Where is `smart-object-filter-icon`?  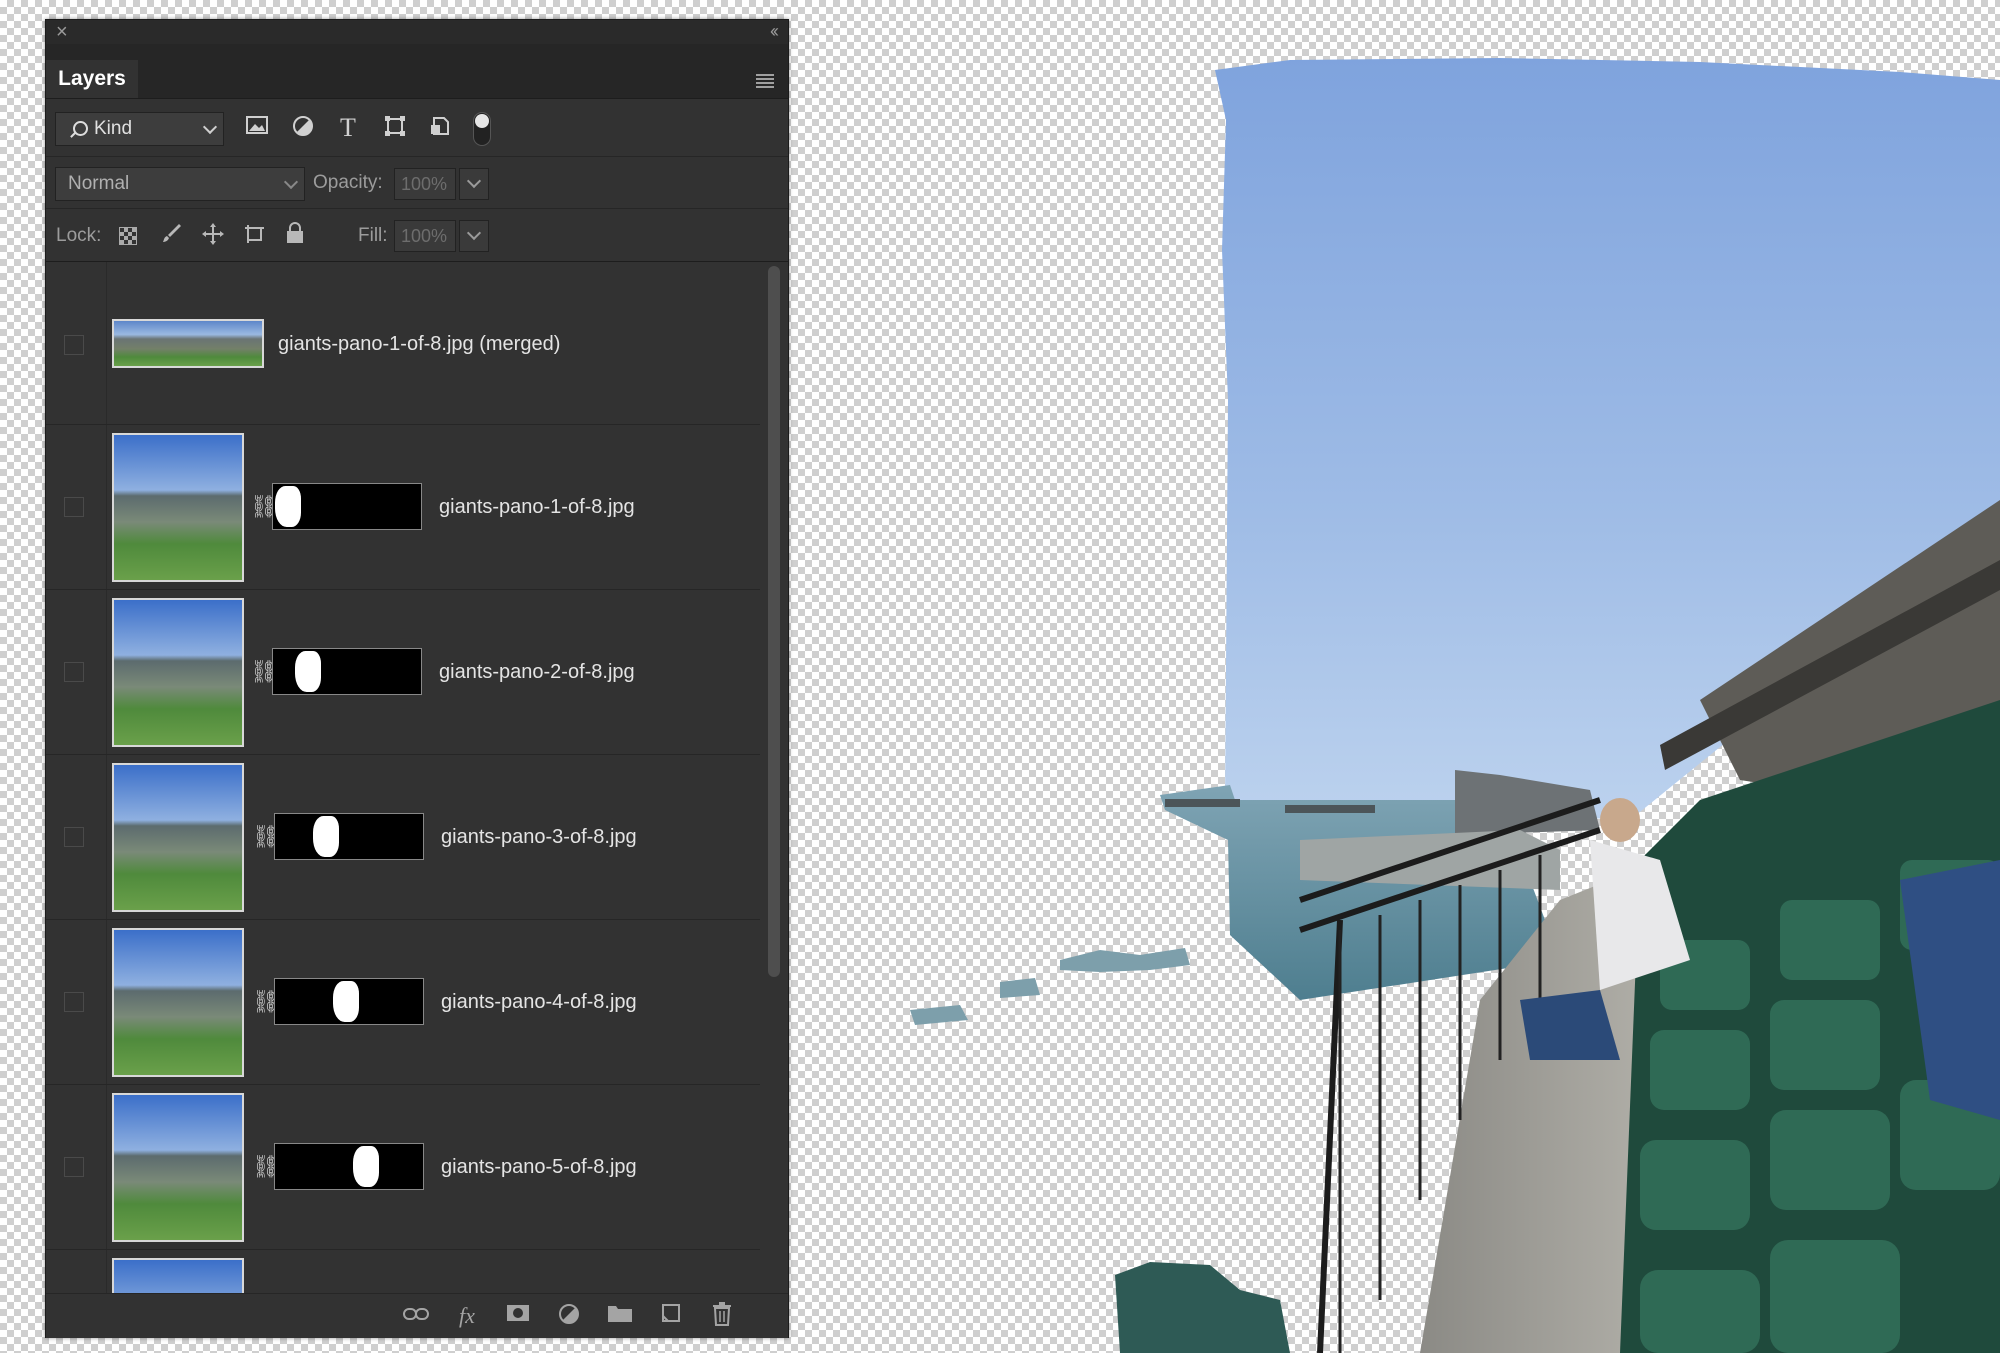
smart-object-filter-icon is located at coordinates (440, 128).